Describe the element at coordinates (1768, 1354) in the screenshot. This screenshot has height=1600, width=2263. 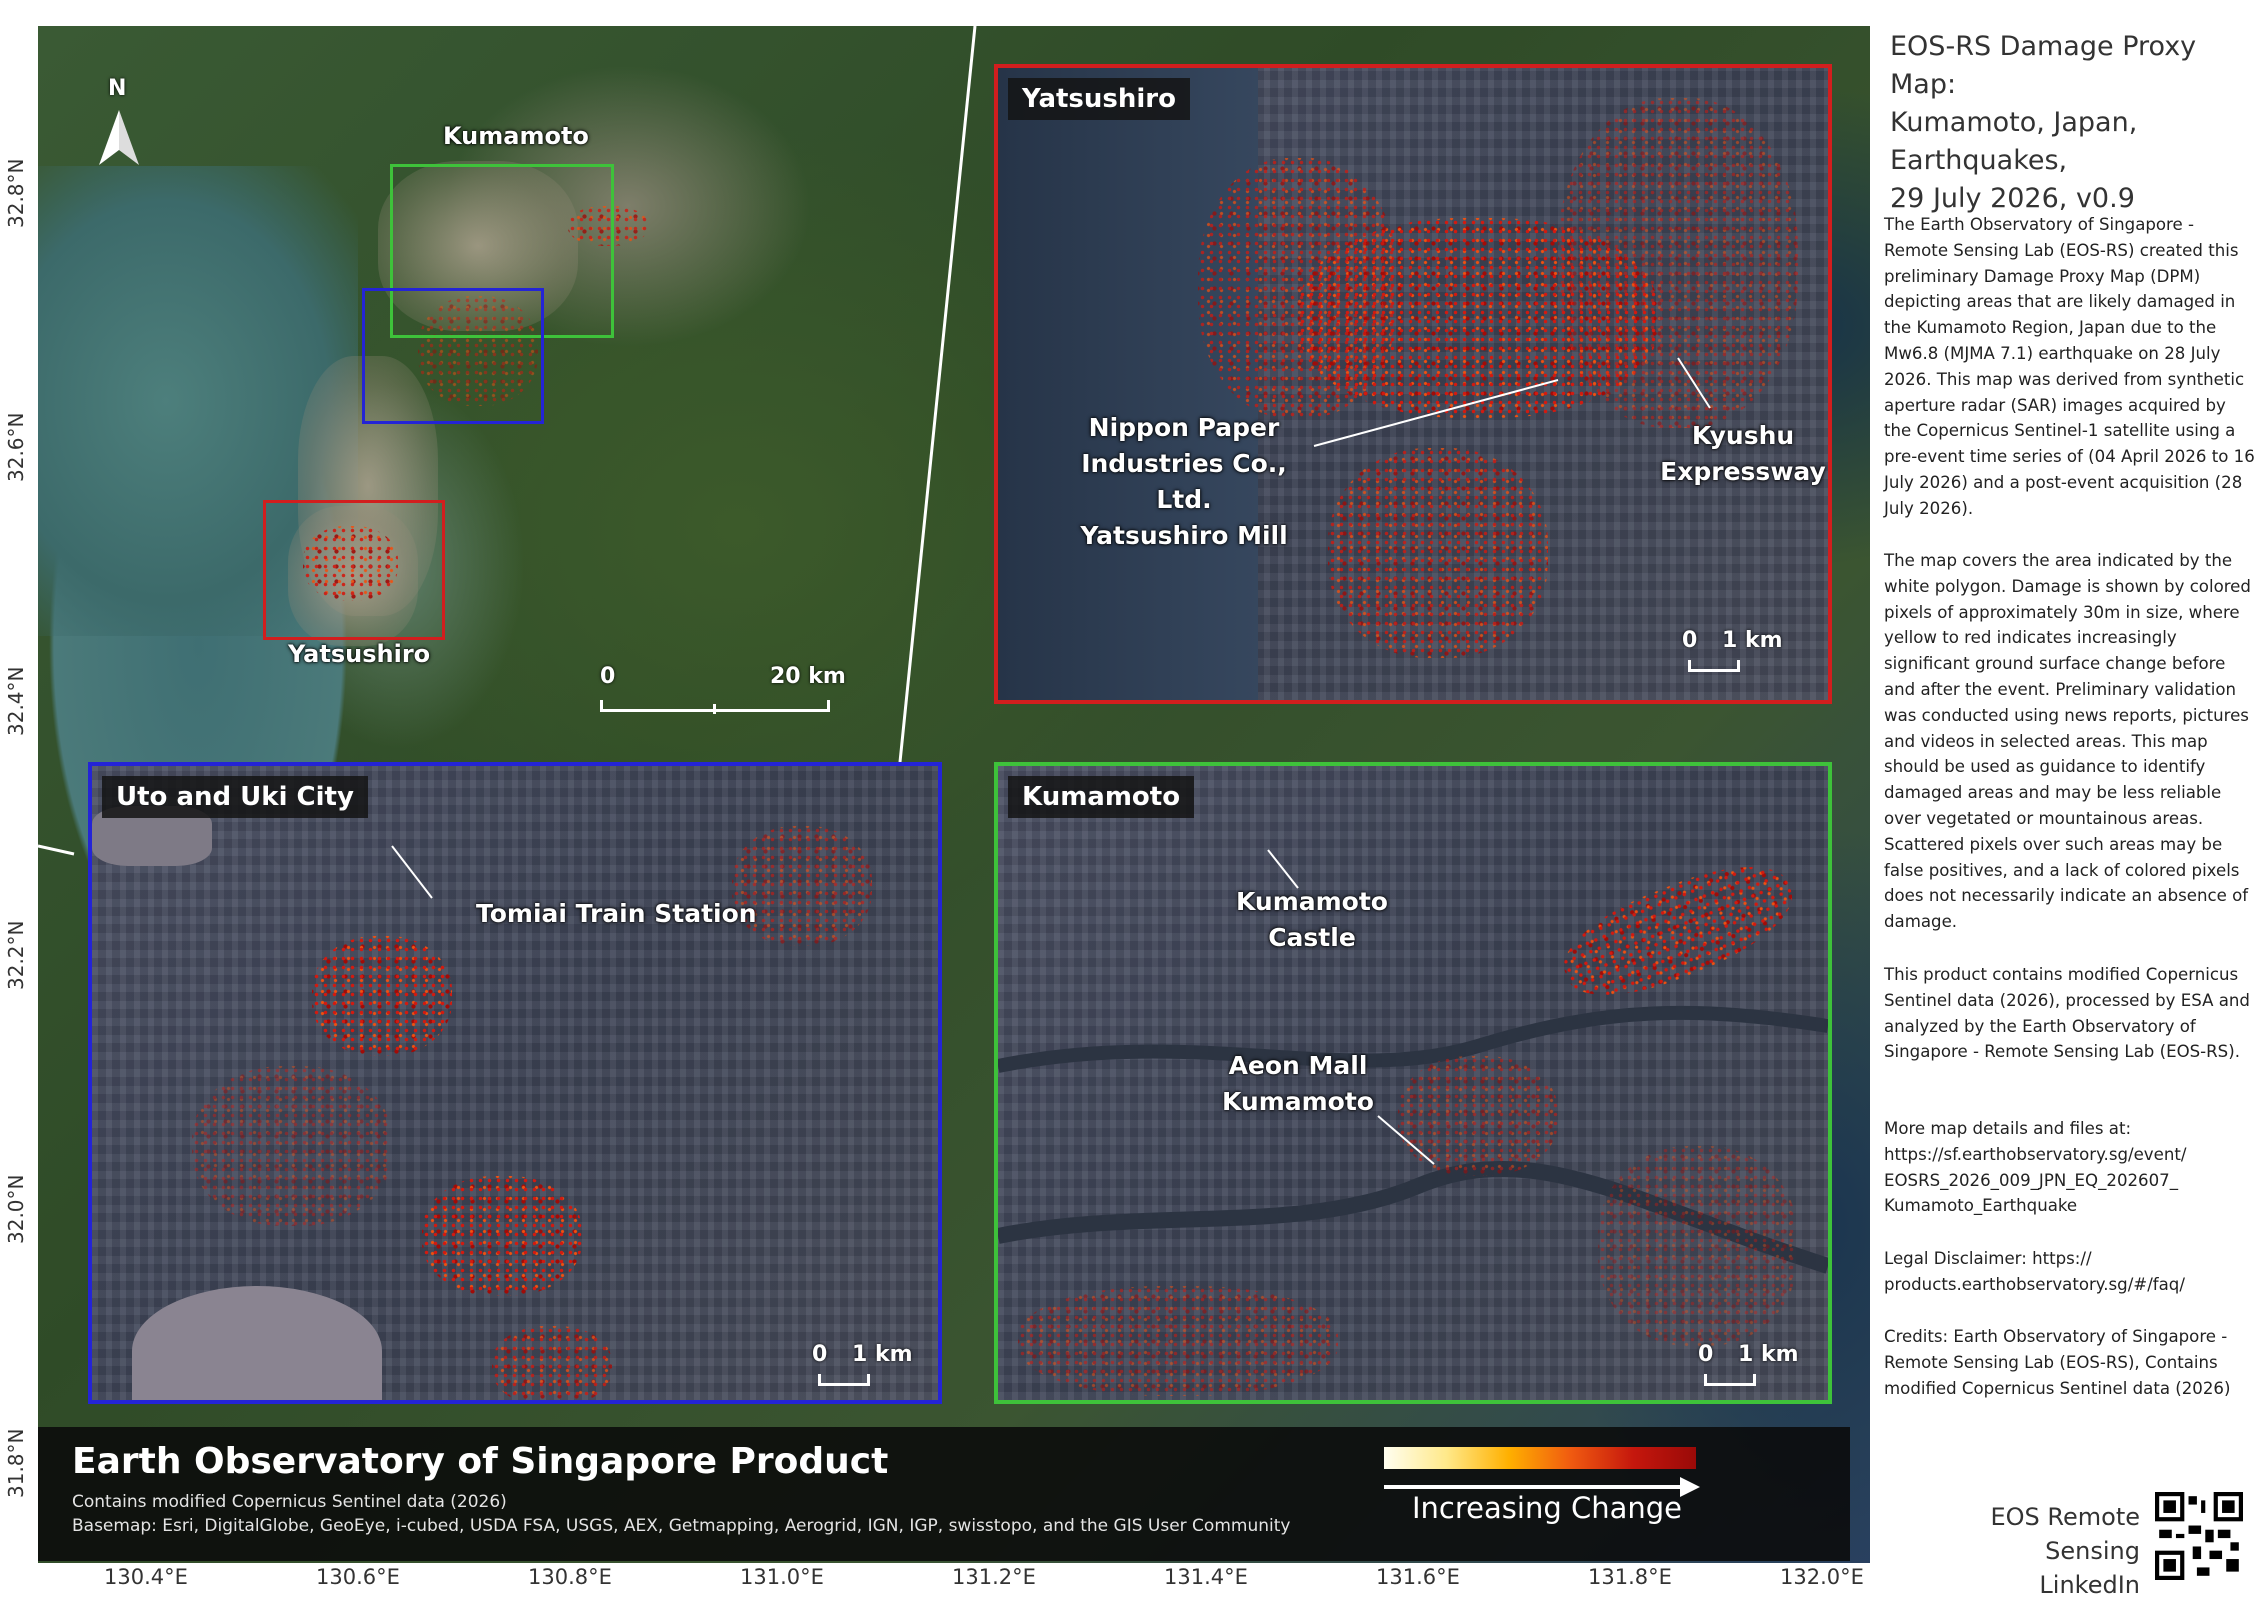
I see `inset-kumamoto-scale-end: 1 km` at that location.